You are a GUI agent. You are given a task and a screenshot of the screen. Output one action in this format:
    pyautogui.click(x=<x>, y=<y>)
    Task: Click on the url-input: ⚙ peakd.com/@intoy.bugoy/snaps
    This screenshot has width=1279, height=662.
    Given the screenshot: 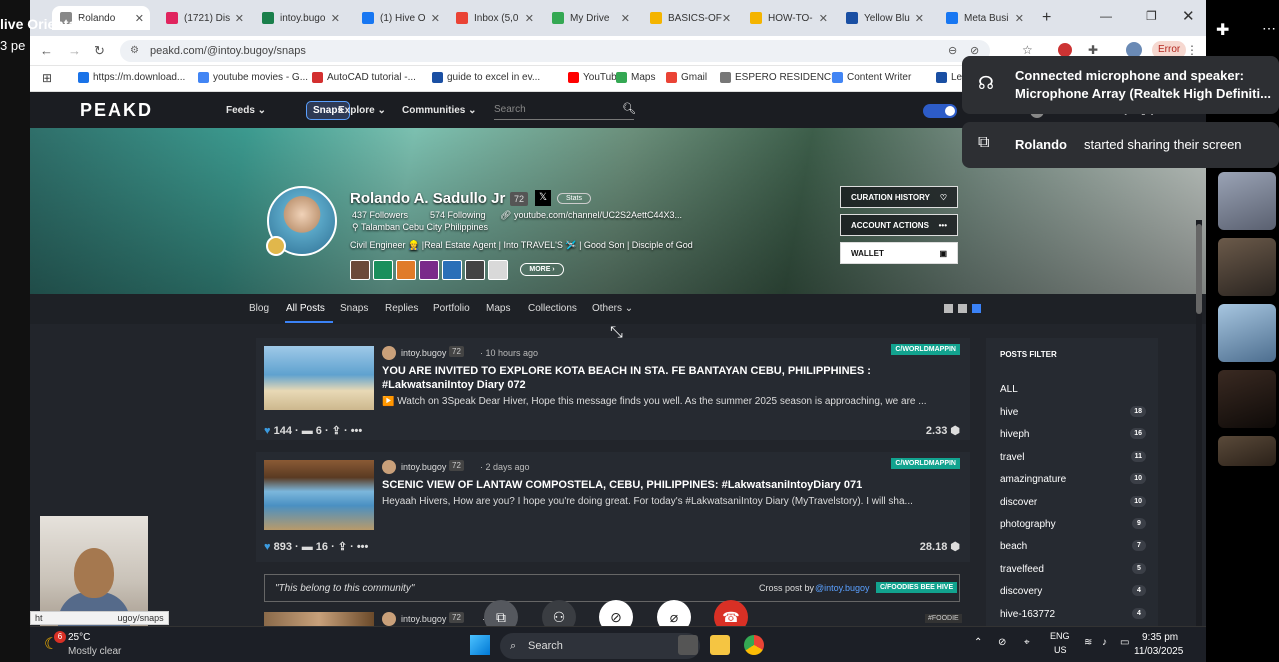 What is the action you would take?
    pyautogui.click(x=555, y=51)
    